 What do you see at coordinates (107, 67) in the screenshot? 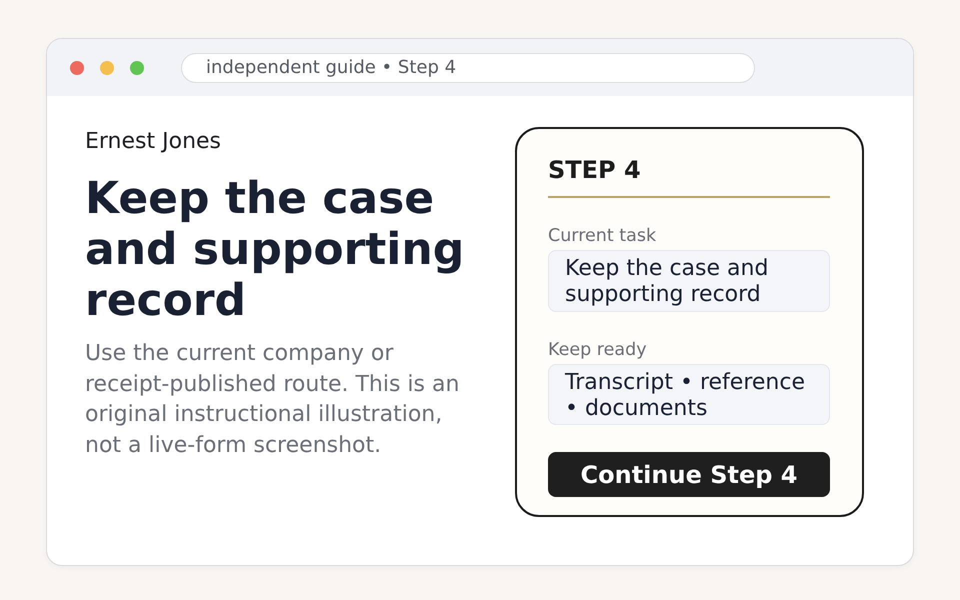
I see `window-minimize-icon` at bounding box center [107, 67].